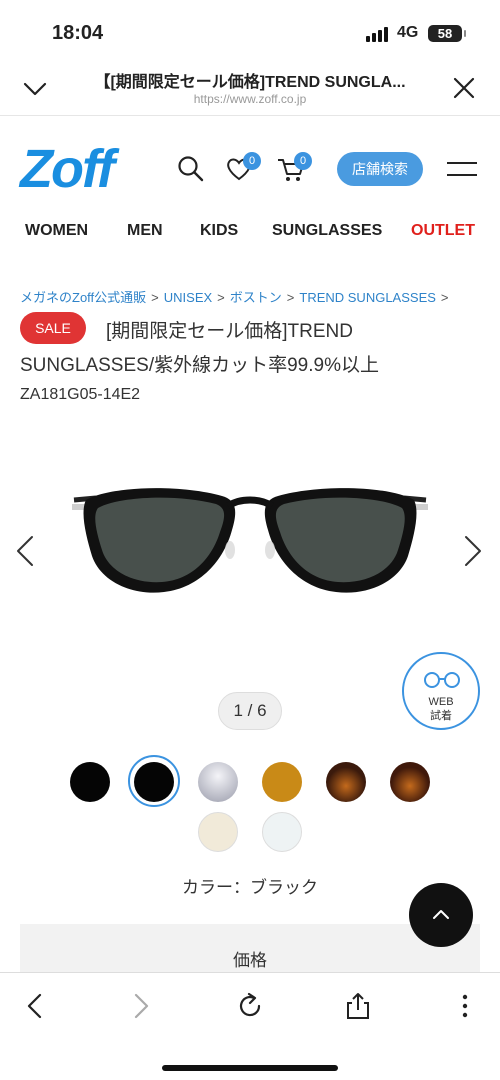 This screenshot has height=1080, width=500. What do you see at coordinates (250, 1026) in the screenshot?
I see `browser-toolbar` at bounding box center [250, 1026].